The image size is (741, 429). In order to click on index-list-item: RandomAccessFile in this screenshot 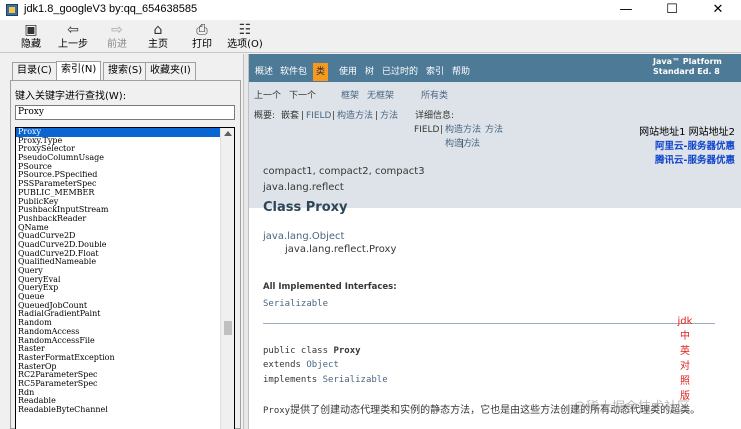, I will do `click(118, 341)`.